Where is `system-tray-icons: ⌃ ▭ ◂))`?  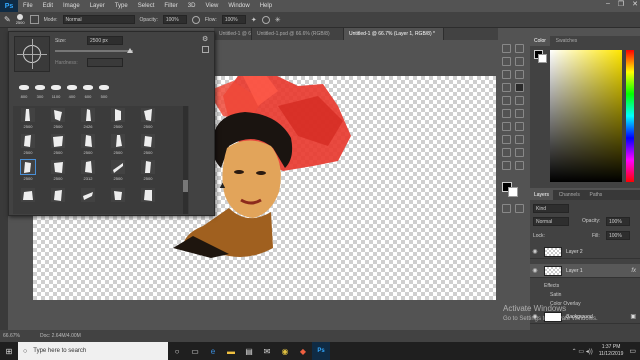
system-tray-icons: ⌃ ▭ ◂)) is located at coordinates (585, 351).